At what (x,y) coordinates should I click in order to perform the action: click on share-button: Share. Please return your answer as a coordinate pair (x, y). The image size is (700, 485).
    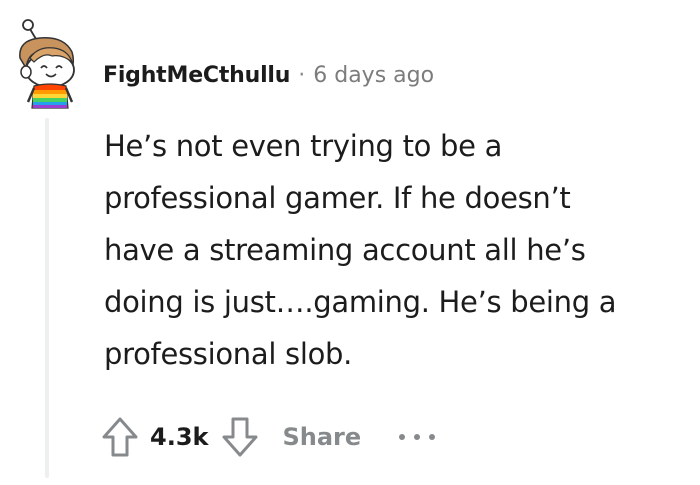
    Looking at the image, I should click on (321, 437).